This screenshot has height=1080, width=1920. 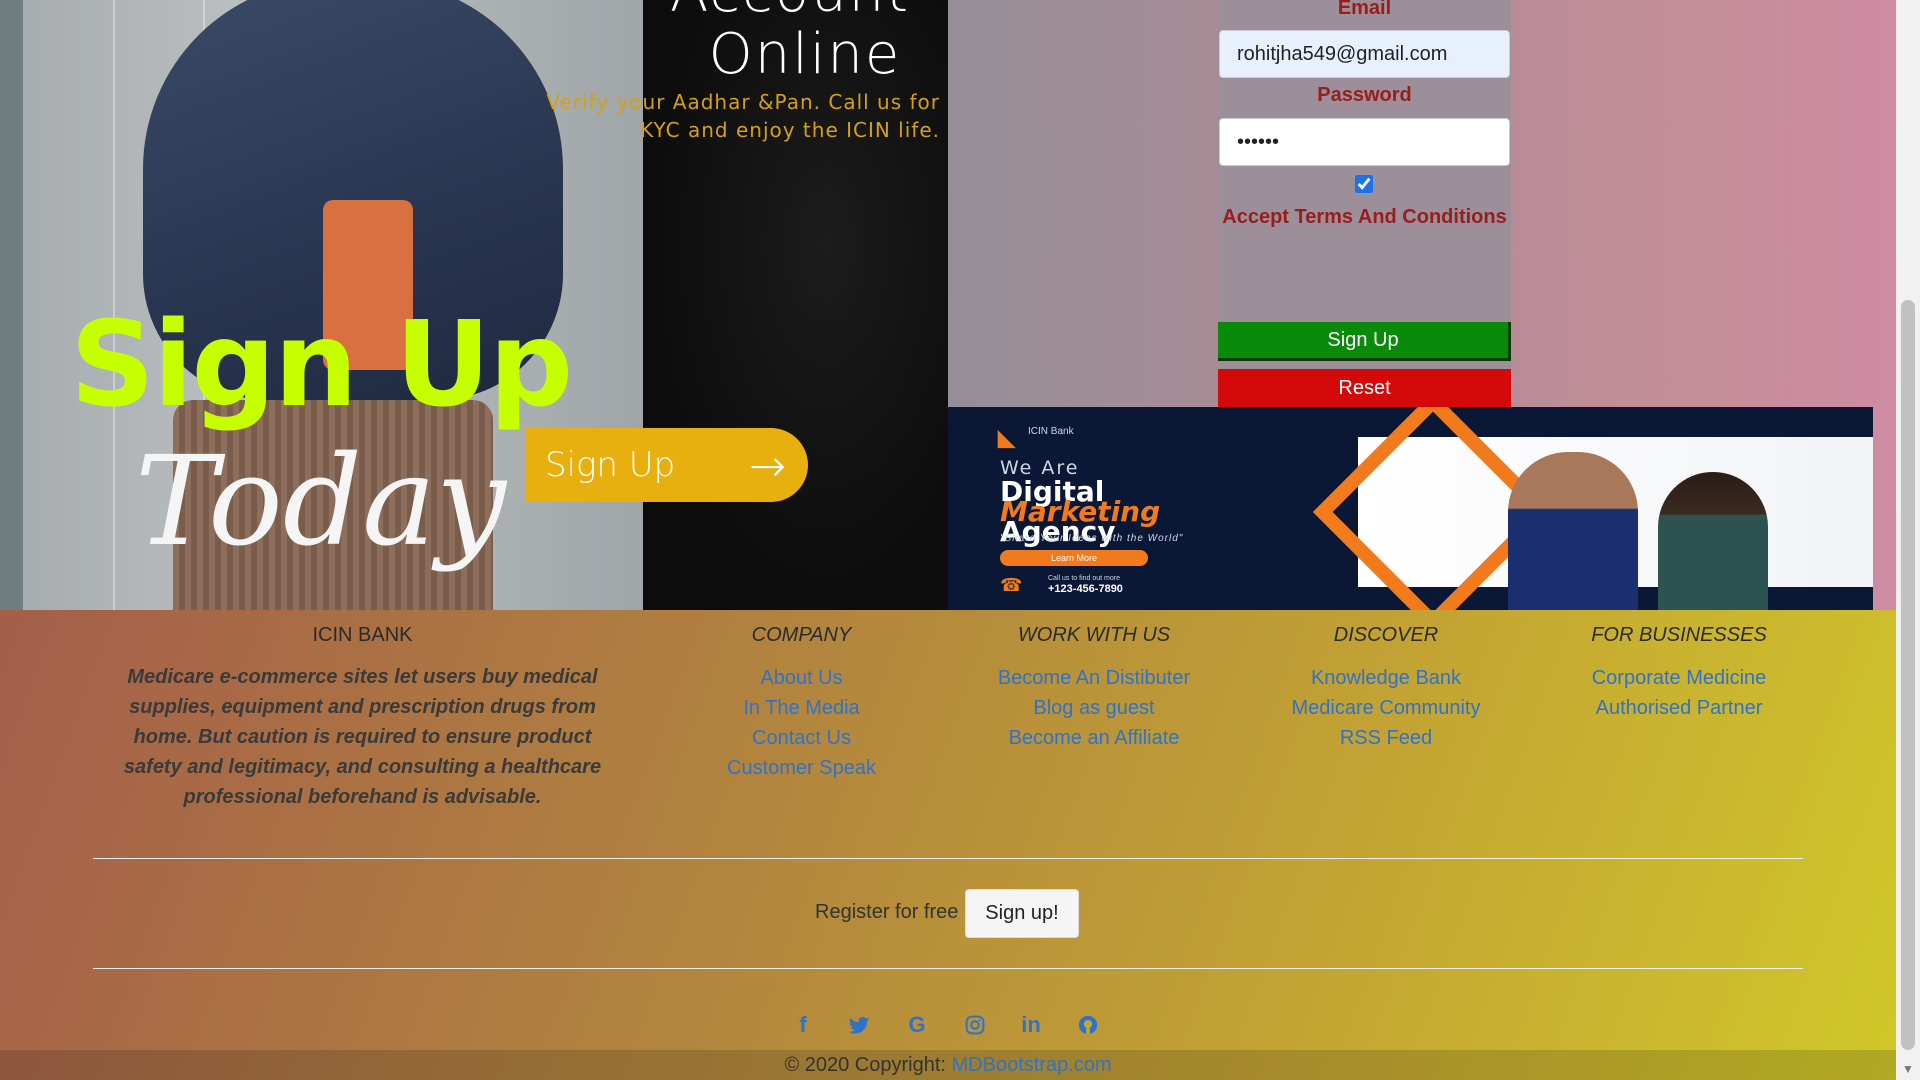 What do you see at coordinates (1364, 95) in the screenshot?
I see `password-label: Password` at bounding box center [1364, 95].